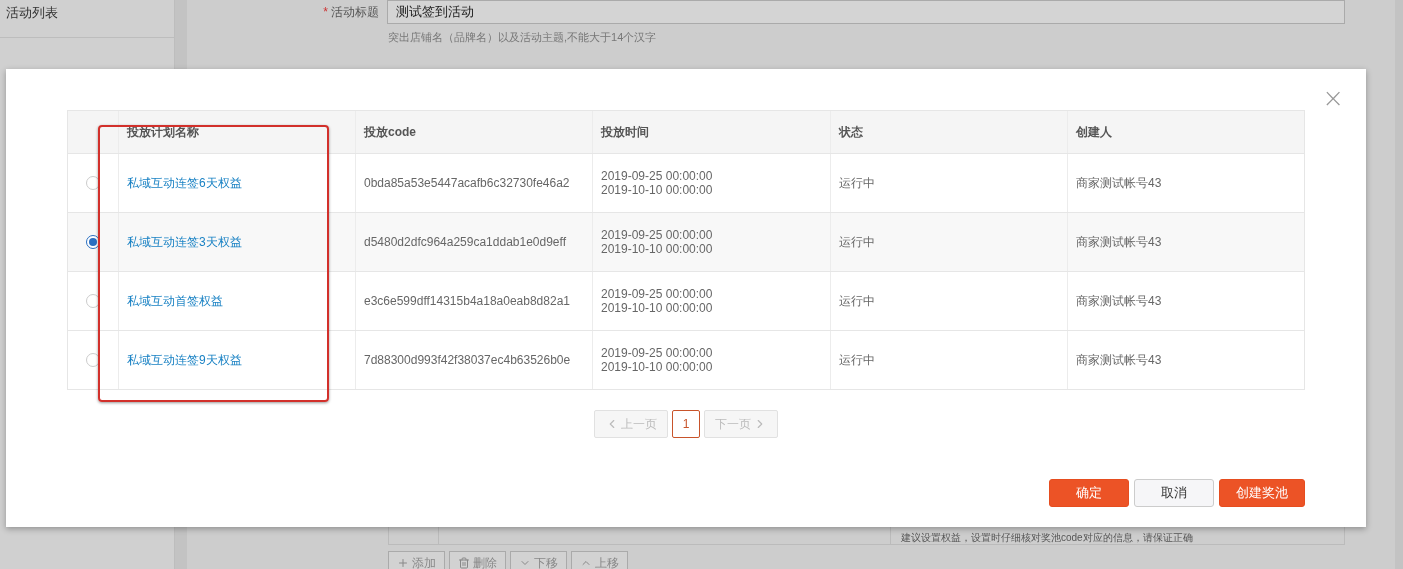 Image resolution: width=1403 pixels, height=569 pixels. What do you see at coordinates (1174, 493) in the screenshot?
I see `dialog-button: 取消` at bounding box center [1174, 493].